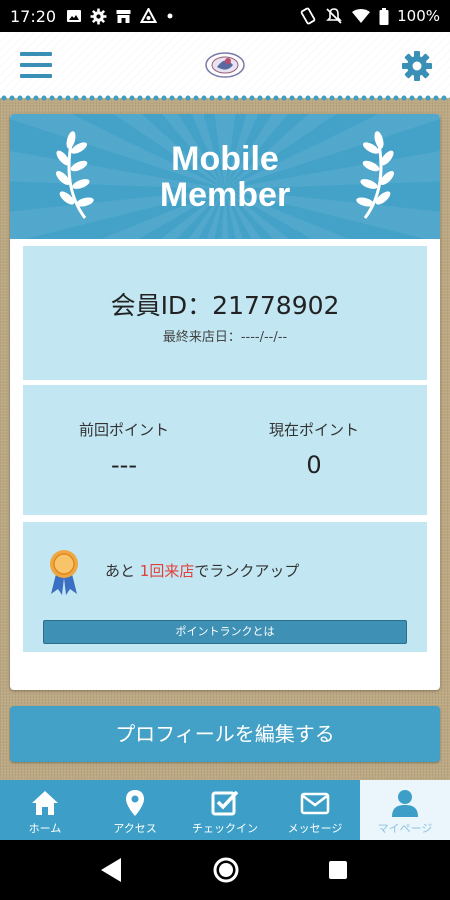 This screenshot has height=900, width=450. What do you see at coordinates (384, 16) in the screenshot?
I see `battery-icon` at bounding box center [384, 16].